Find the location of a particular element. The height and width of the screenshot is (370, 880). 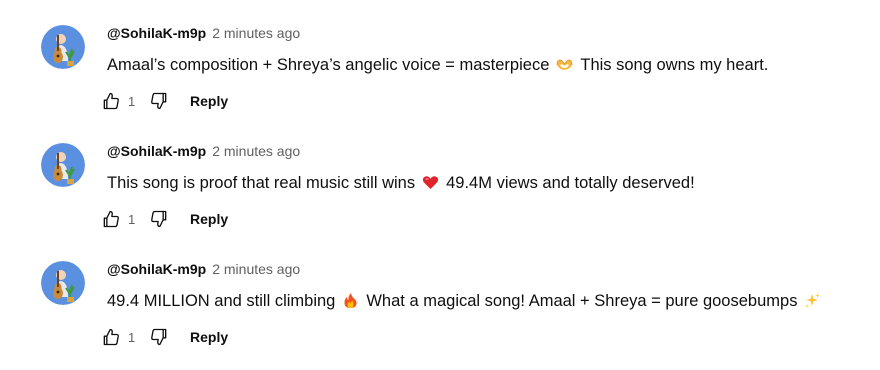

heart-hands-emoji-icon is located at coordinates (564, 64).